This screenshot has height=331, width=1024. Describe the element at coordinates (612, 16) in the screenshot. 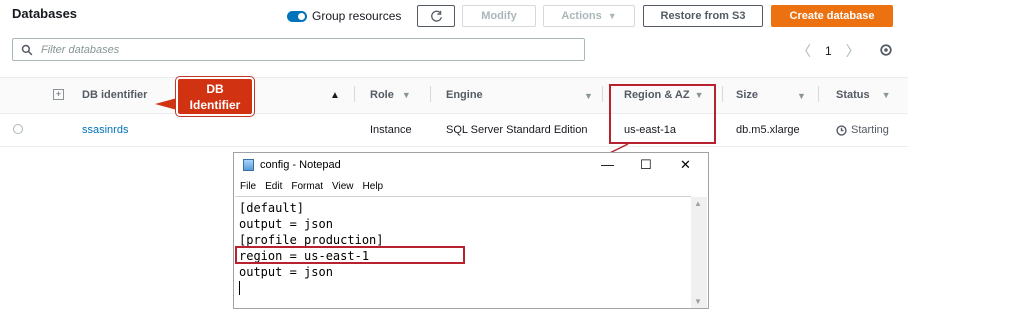

I see `caret-down-icon: ▼` at that location.